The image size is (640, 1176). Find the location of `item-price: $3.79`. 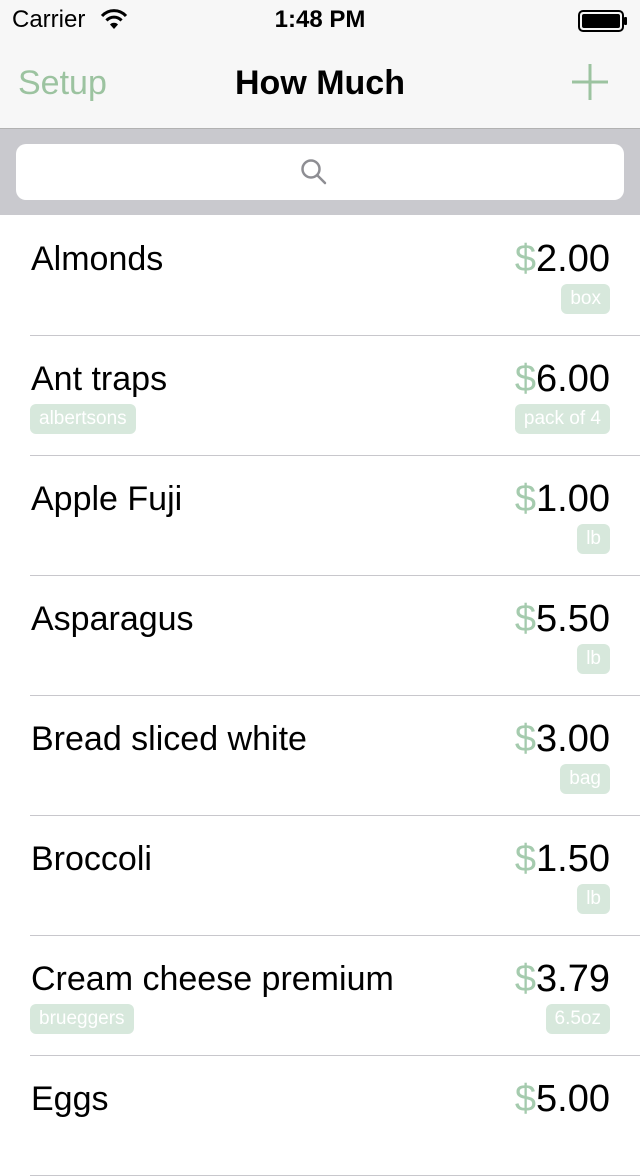

item-price: $3.79 is located at coordinates (562, 979).